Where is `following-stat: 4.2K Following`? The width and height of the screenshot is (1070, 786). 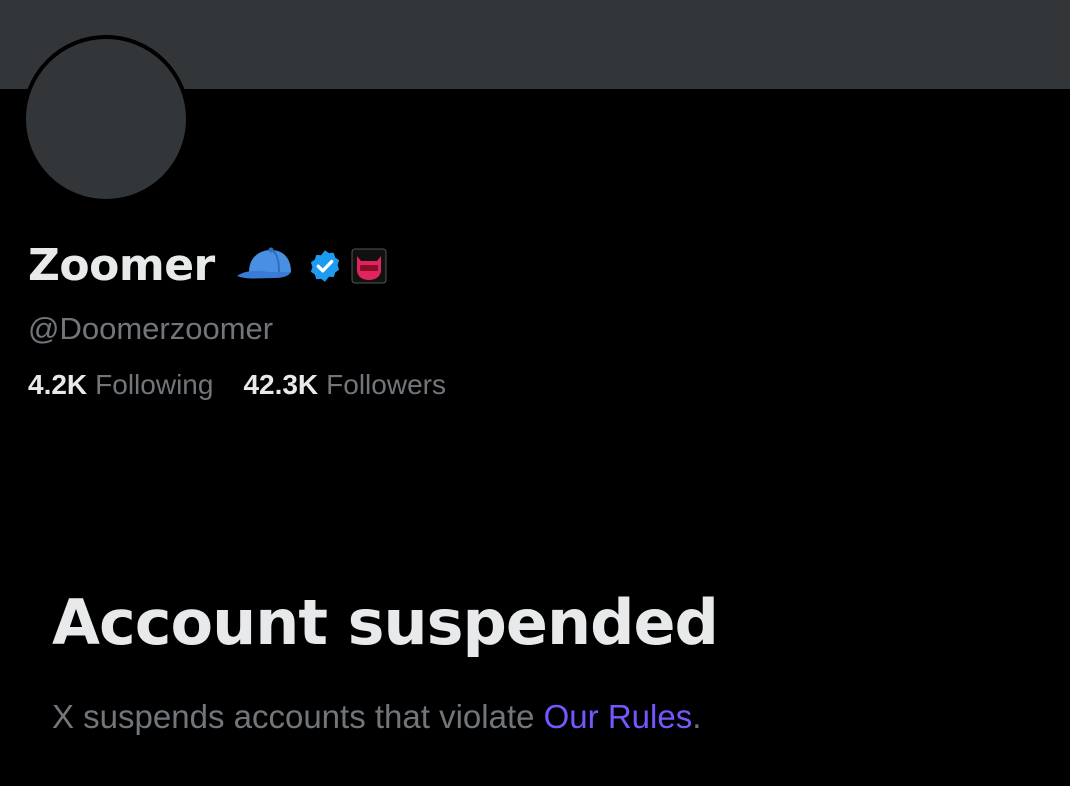
following-stat: 4.2K Following is located at coordinates (120, 385).